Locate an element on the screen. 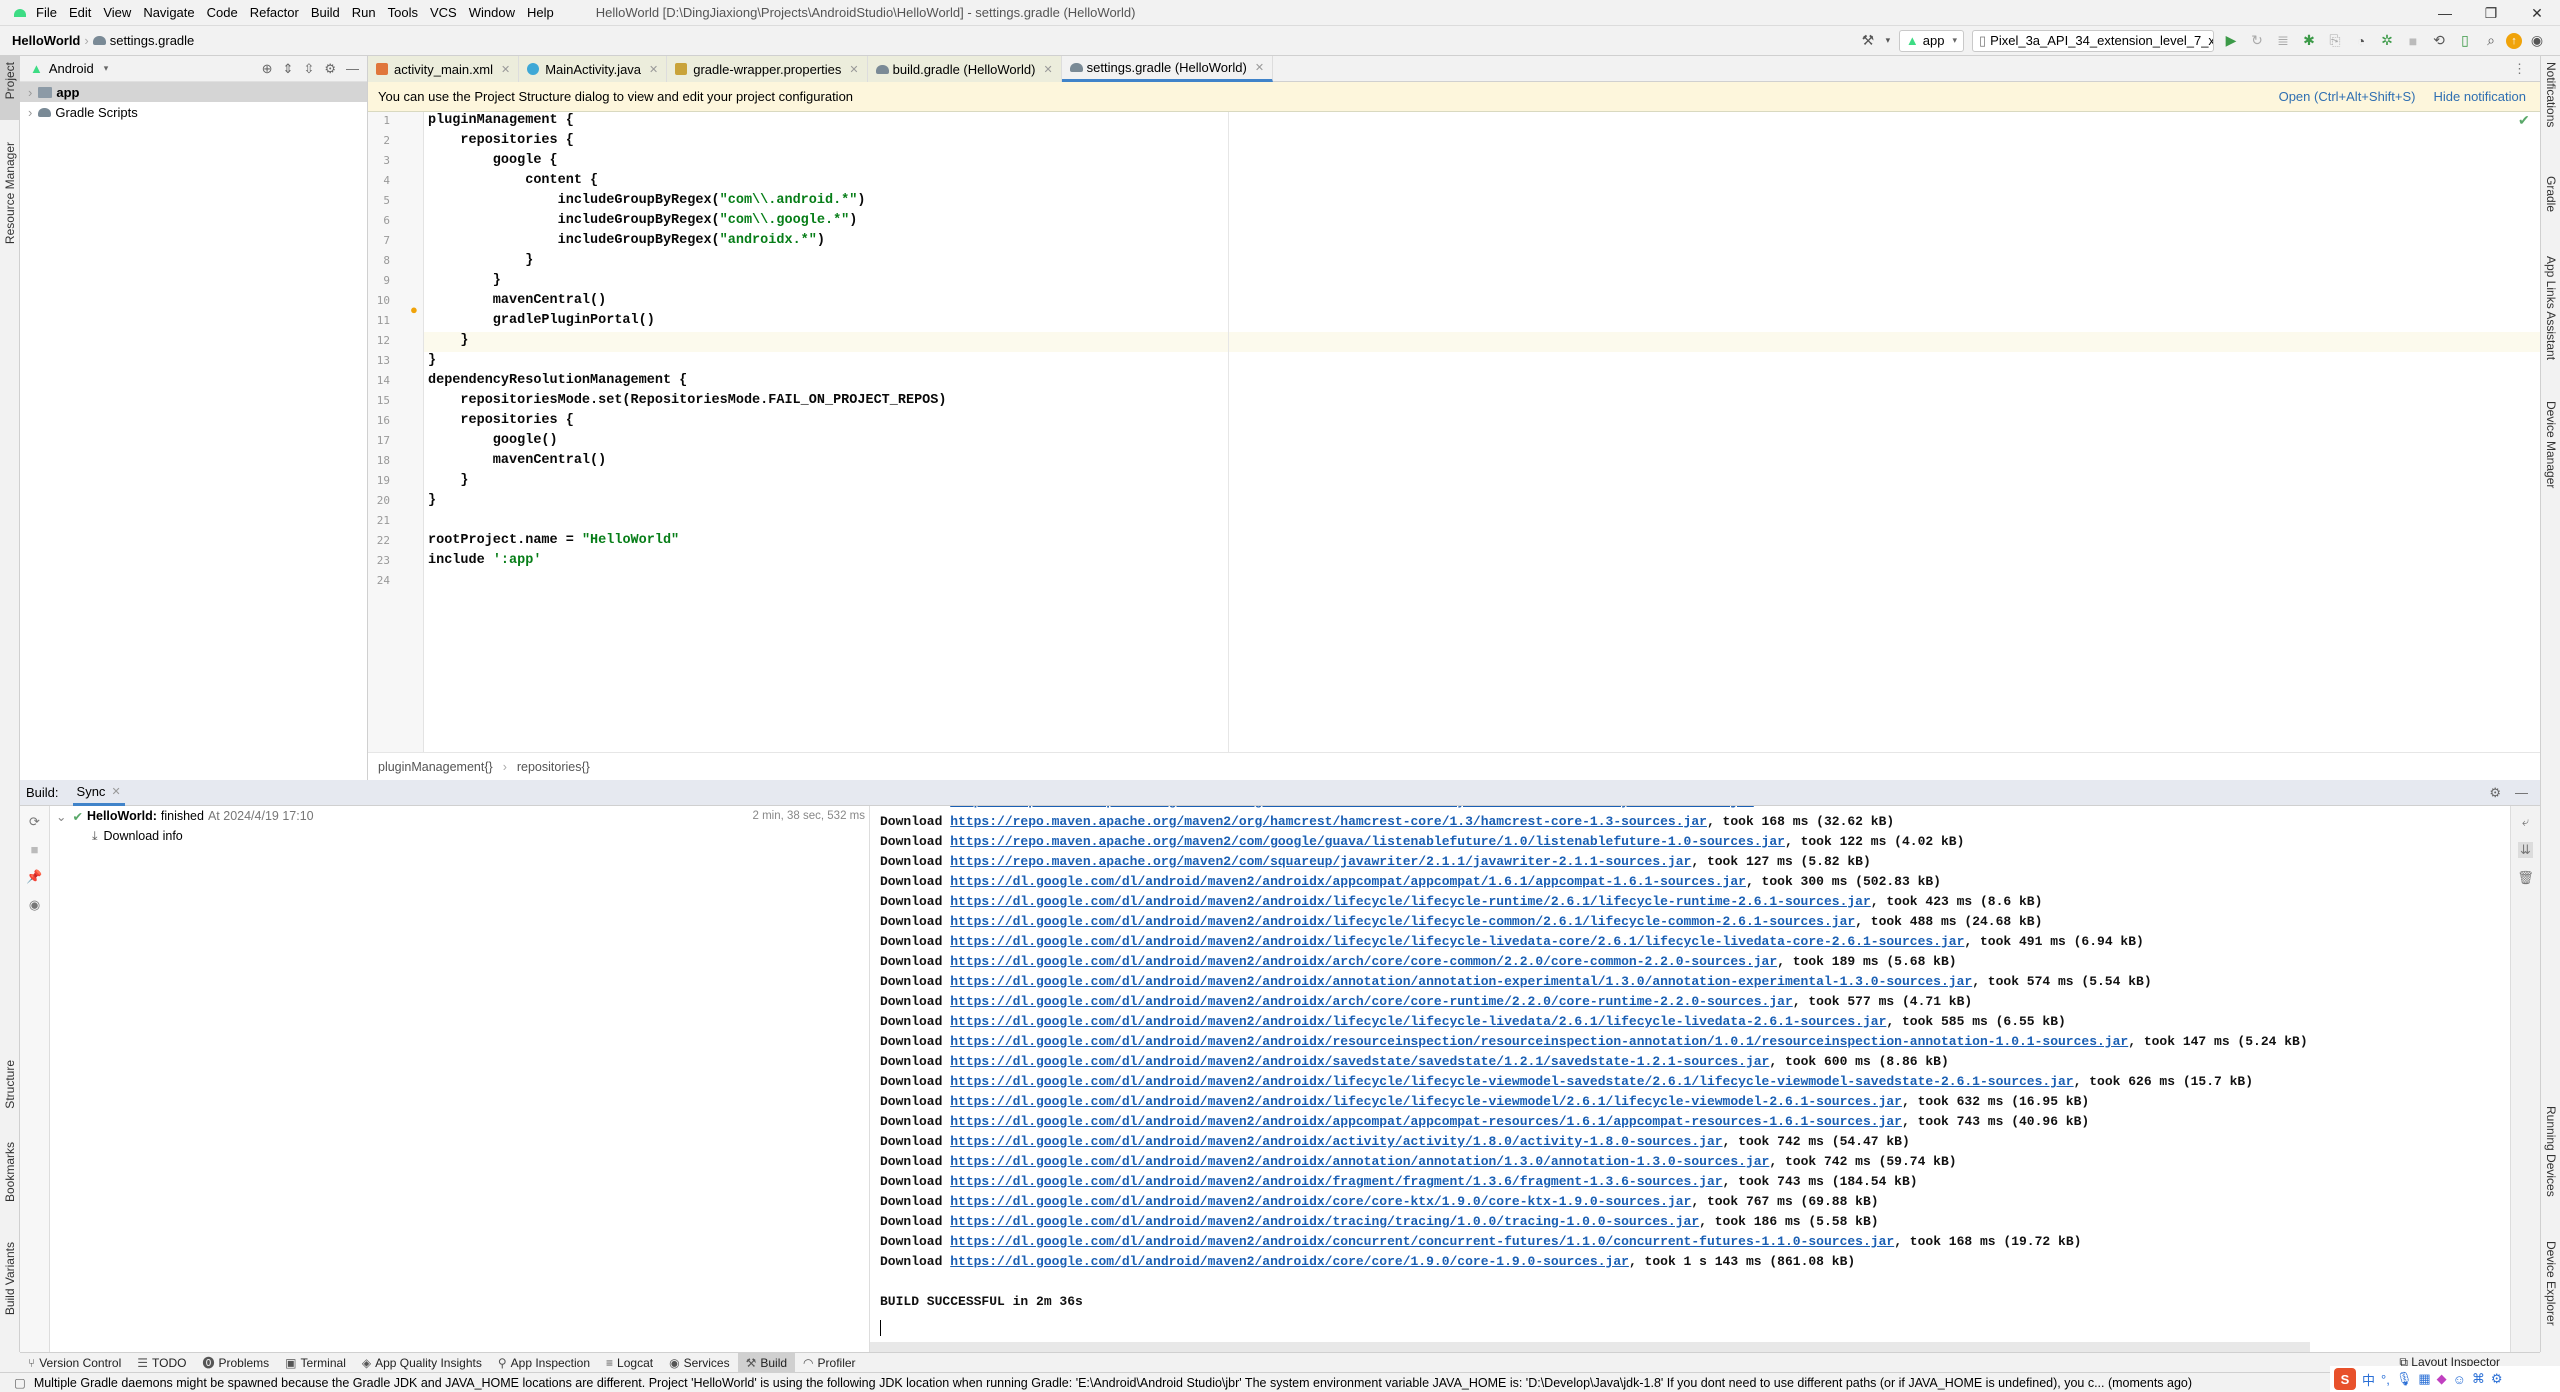 This screenshot has width=2560, height=1392. gear-icon: ⚙ is located at coordinates (330, 69).